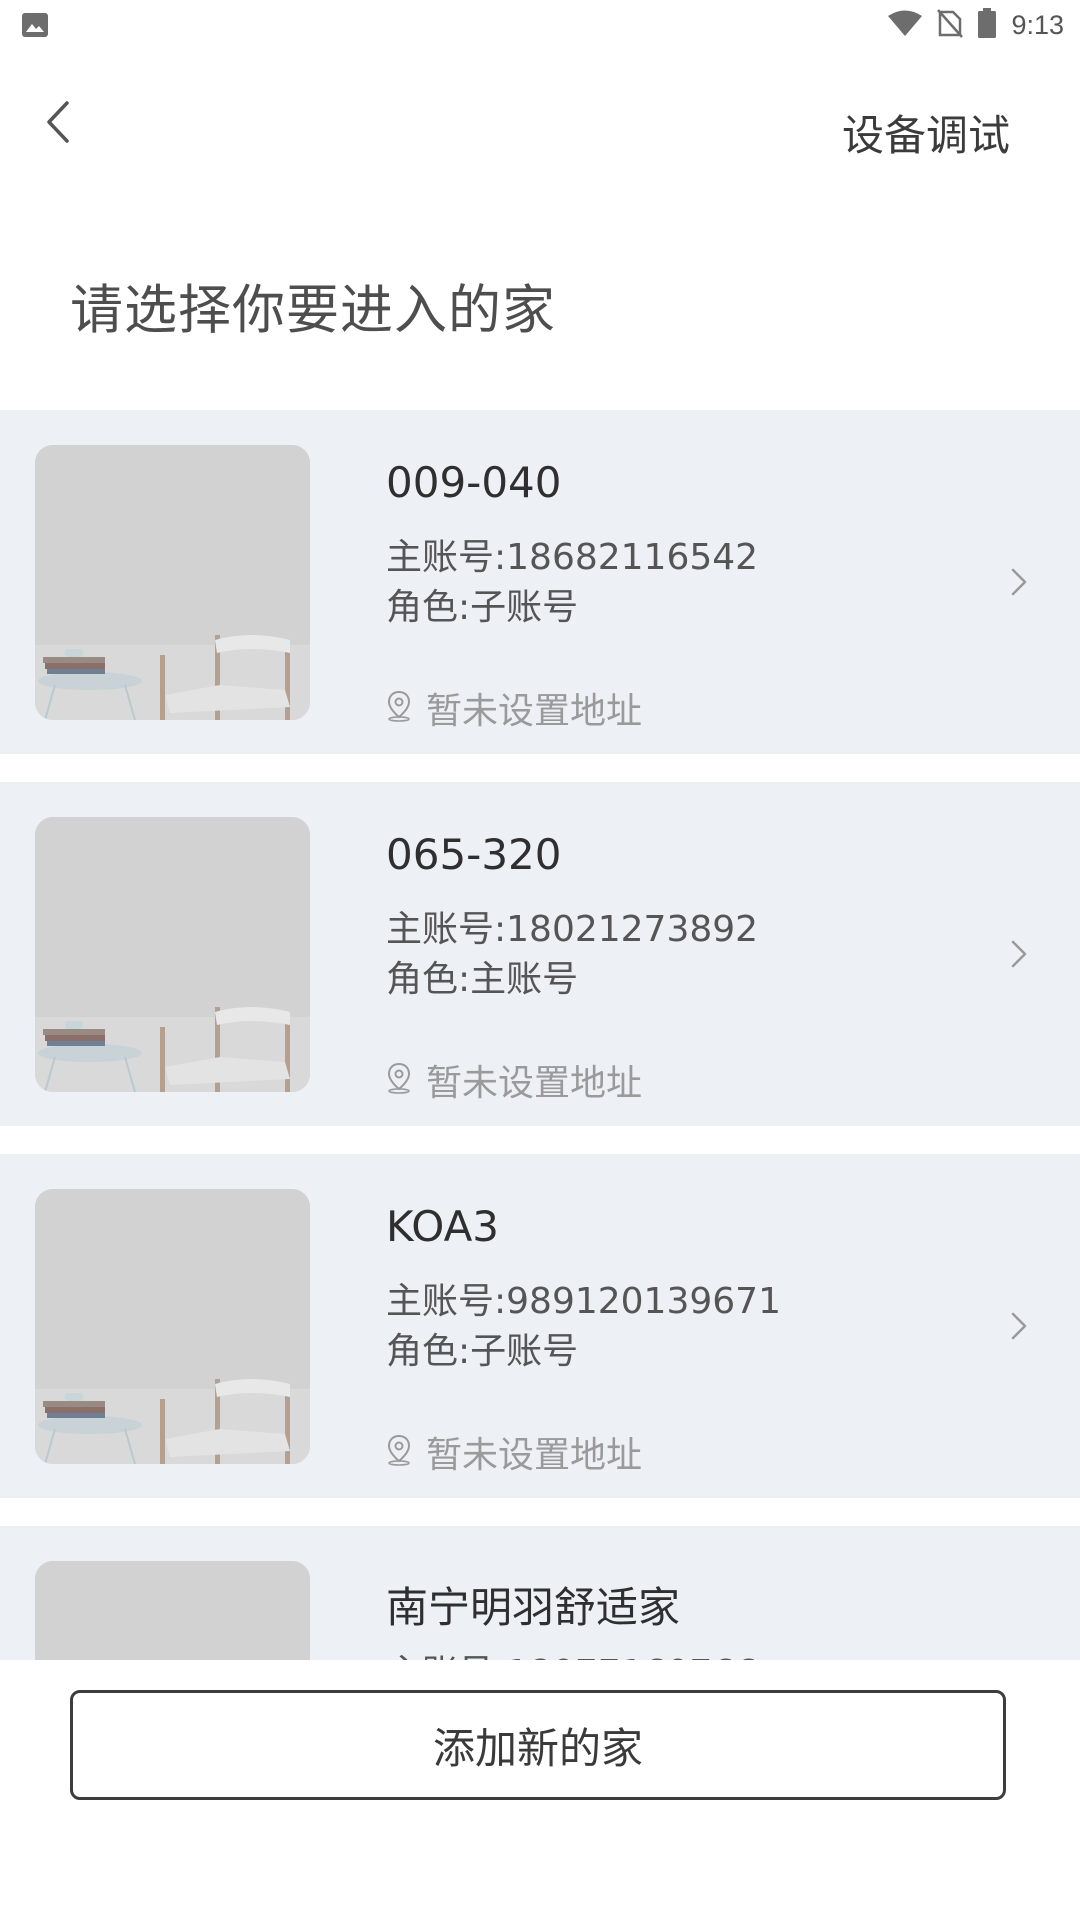 The image size is (1080, 1920). I want to click on chevron-left-icon, so click(58, 124).